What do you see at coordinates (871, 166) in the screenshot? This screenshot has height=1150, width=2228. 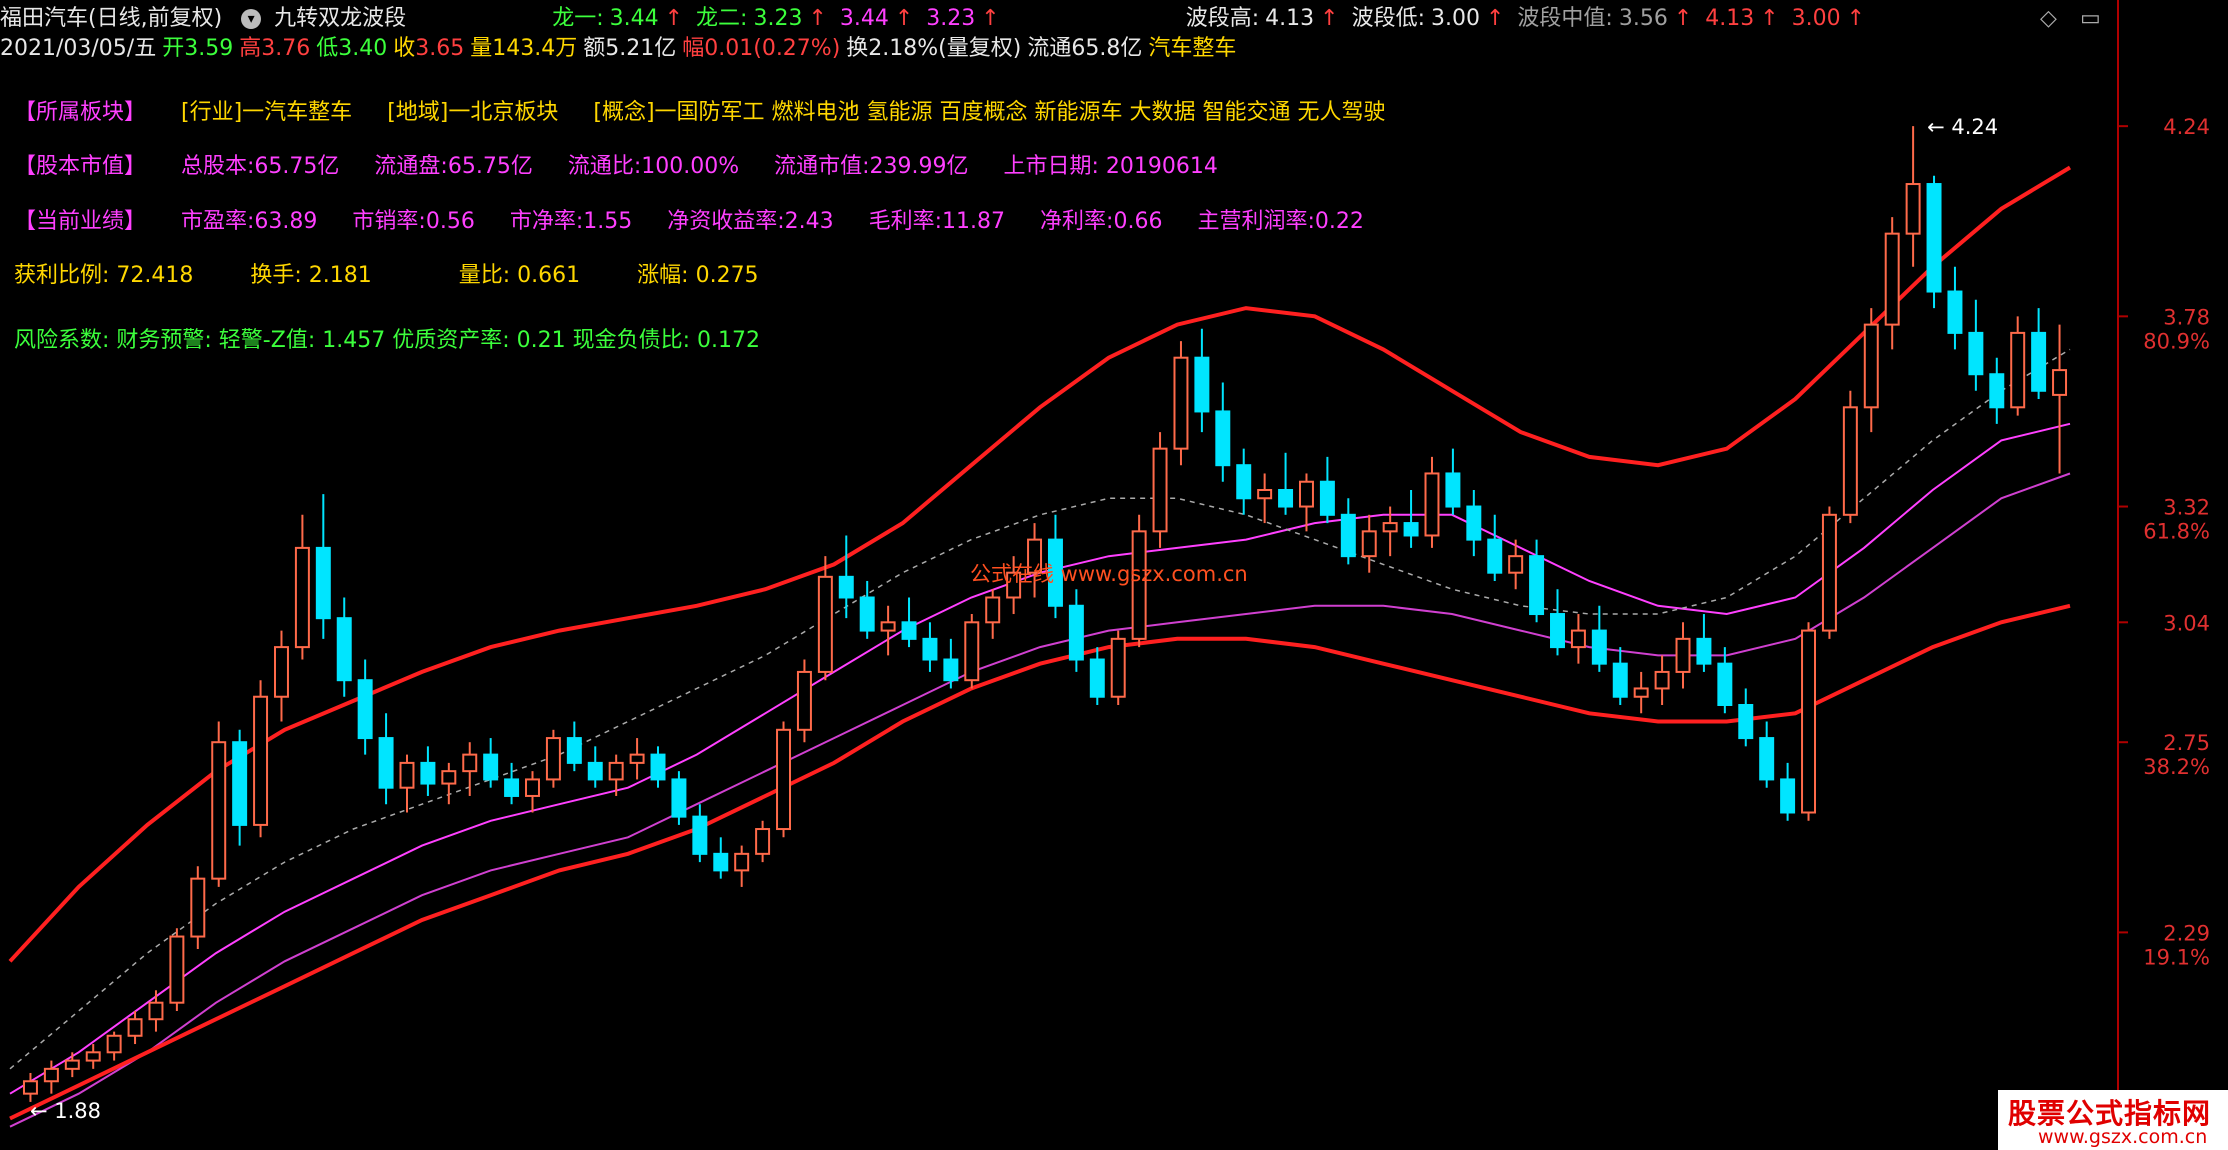 I see `float-cap: 流通市值:239.99亿` at bounding box center [871, 166].